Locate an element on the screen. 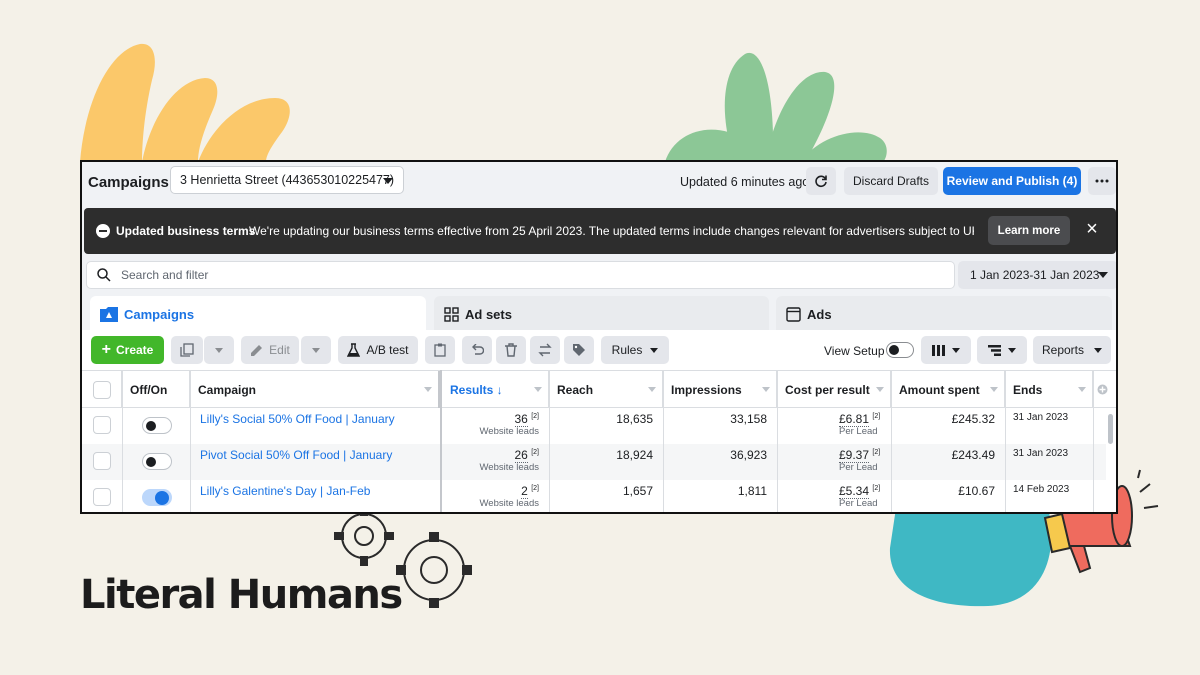 The width and height of the screenshot is (1200, 675). teal-blob-illustration is located at coordinates (970, 557).